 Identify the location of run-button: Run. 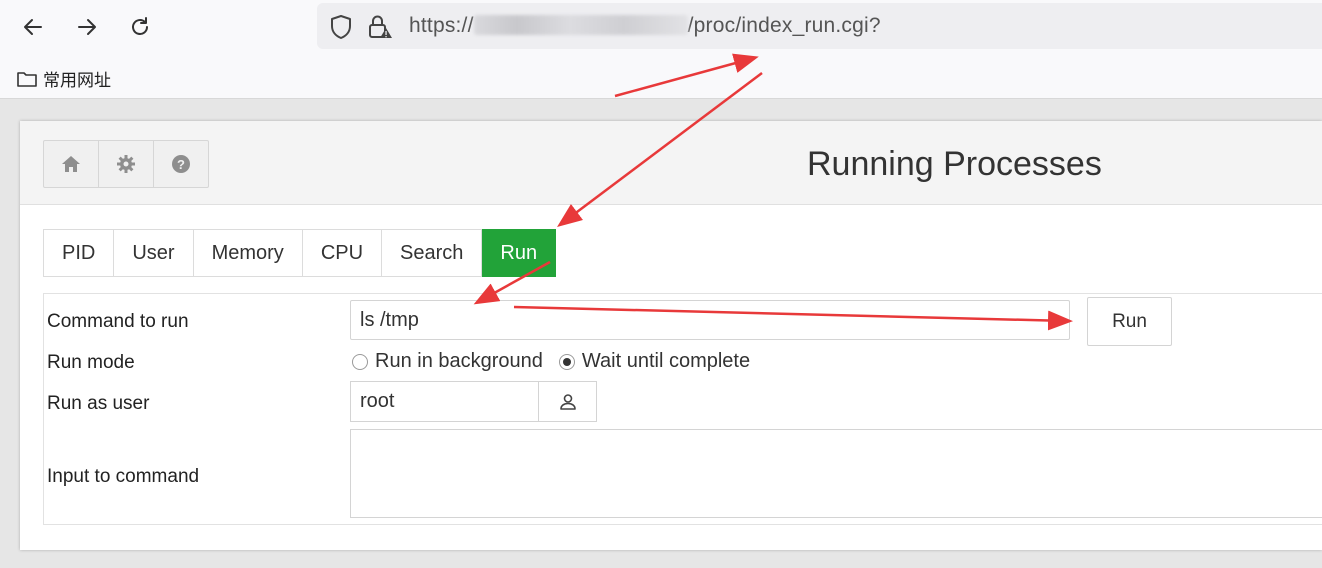
(1129, 321).